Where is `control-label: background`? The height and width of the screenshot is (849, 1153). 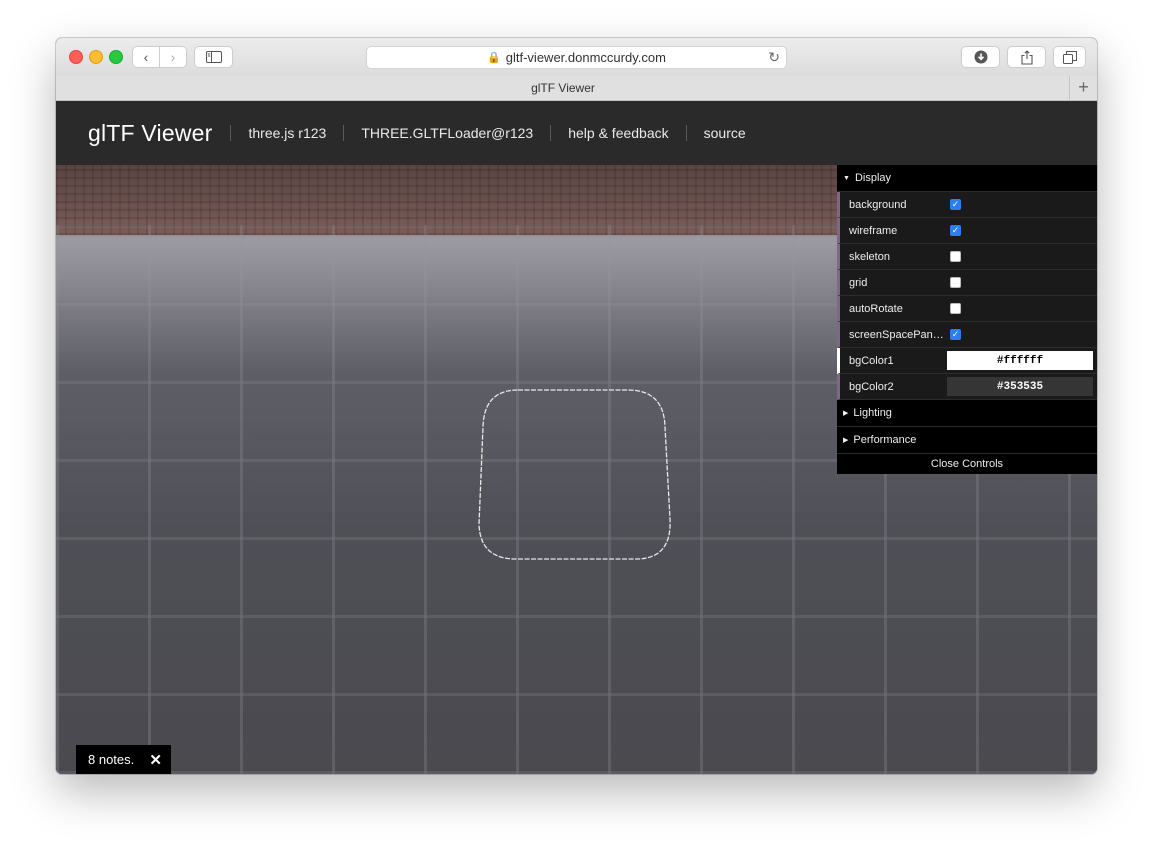 control-label: background is located at coordinates (878, 204).